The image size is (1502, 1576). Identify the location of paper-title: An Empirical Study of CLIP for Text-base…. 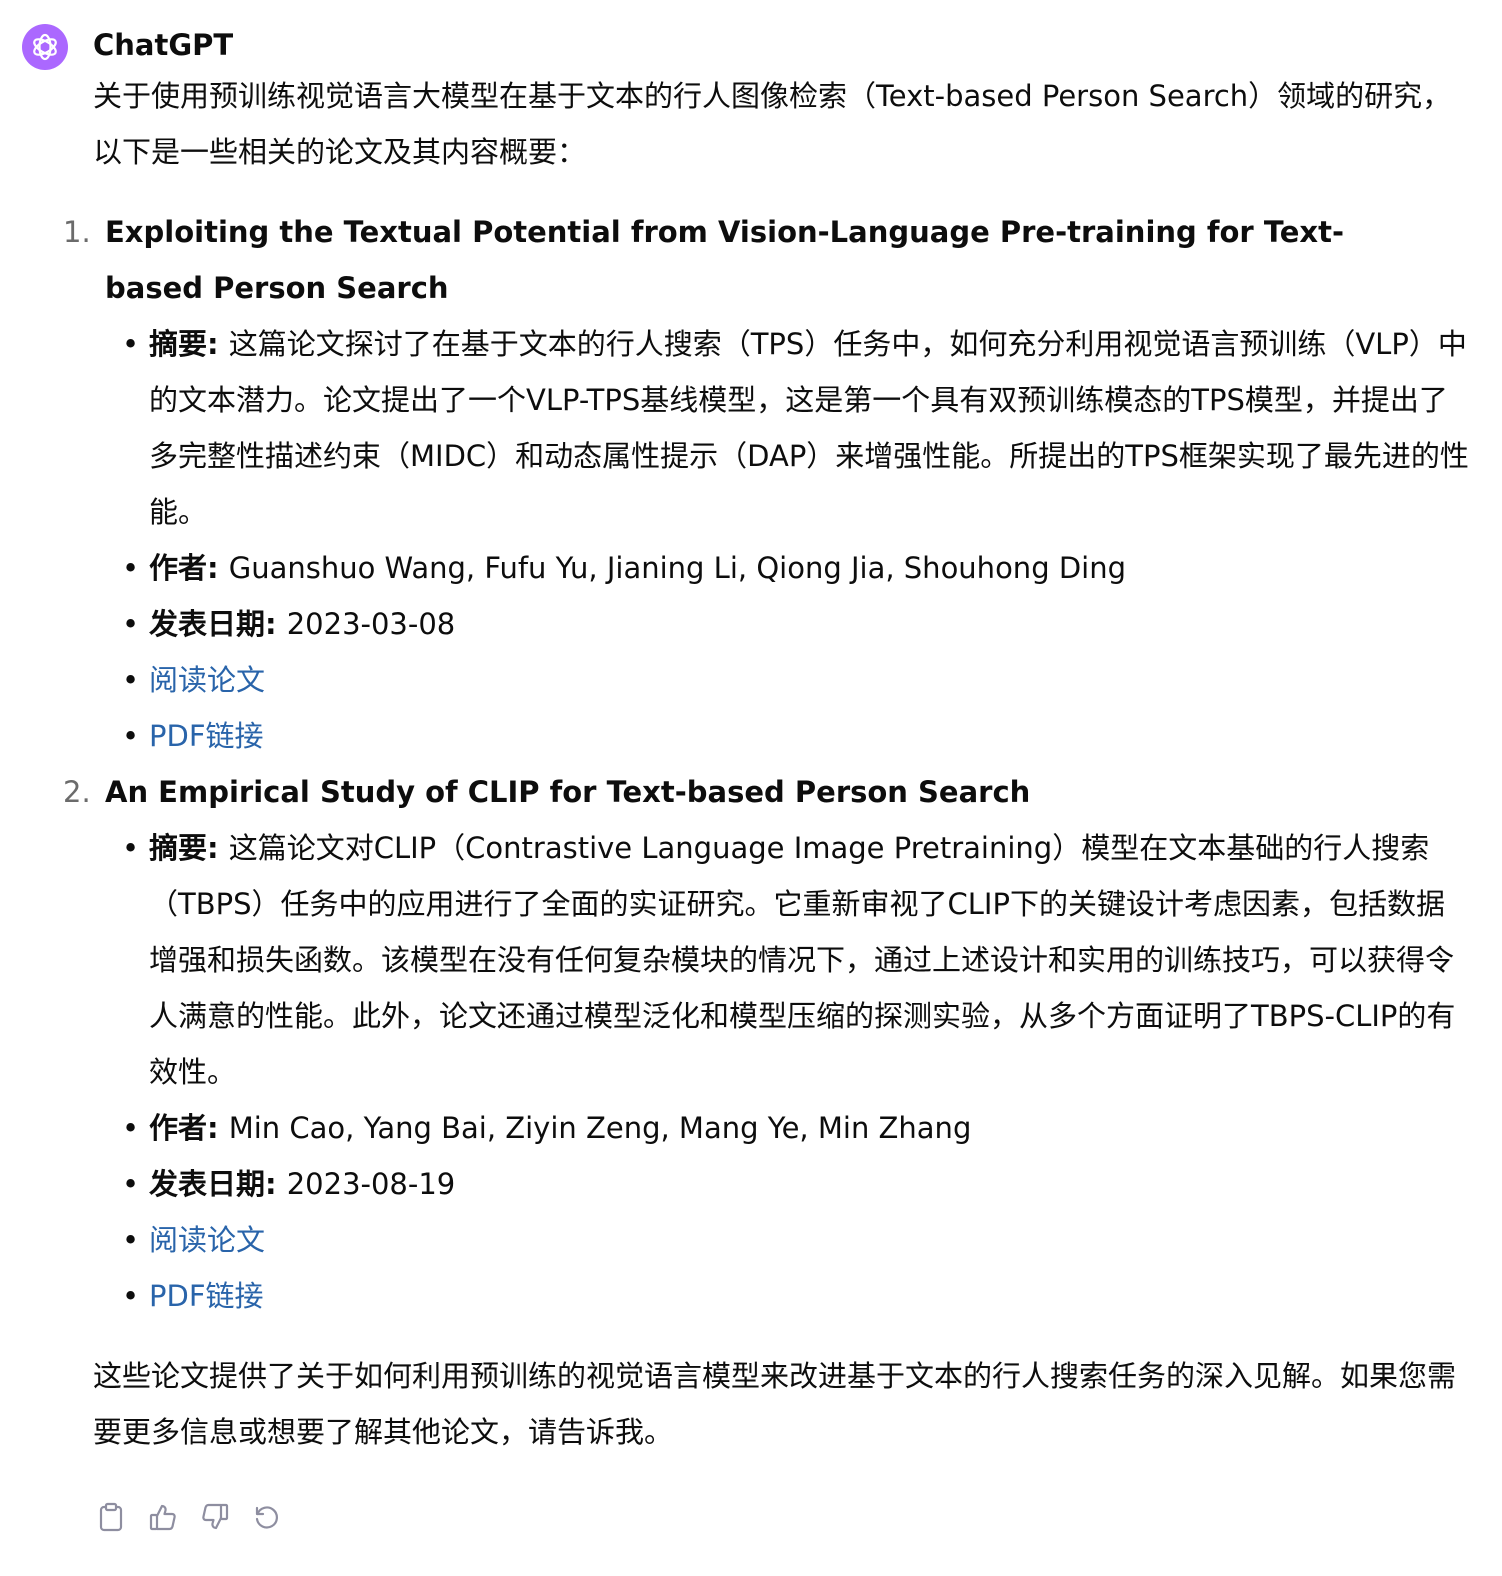
(568, 792).